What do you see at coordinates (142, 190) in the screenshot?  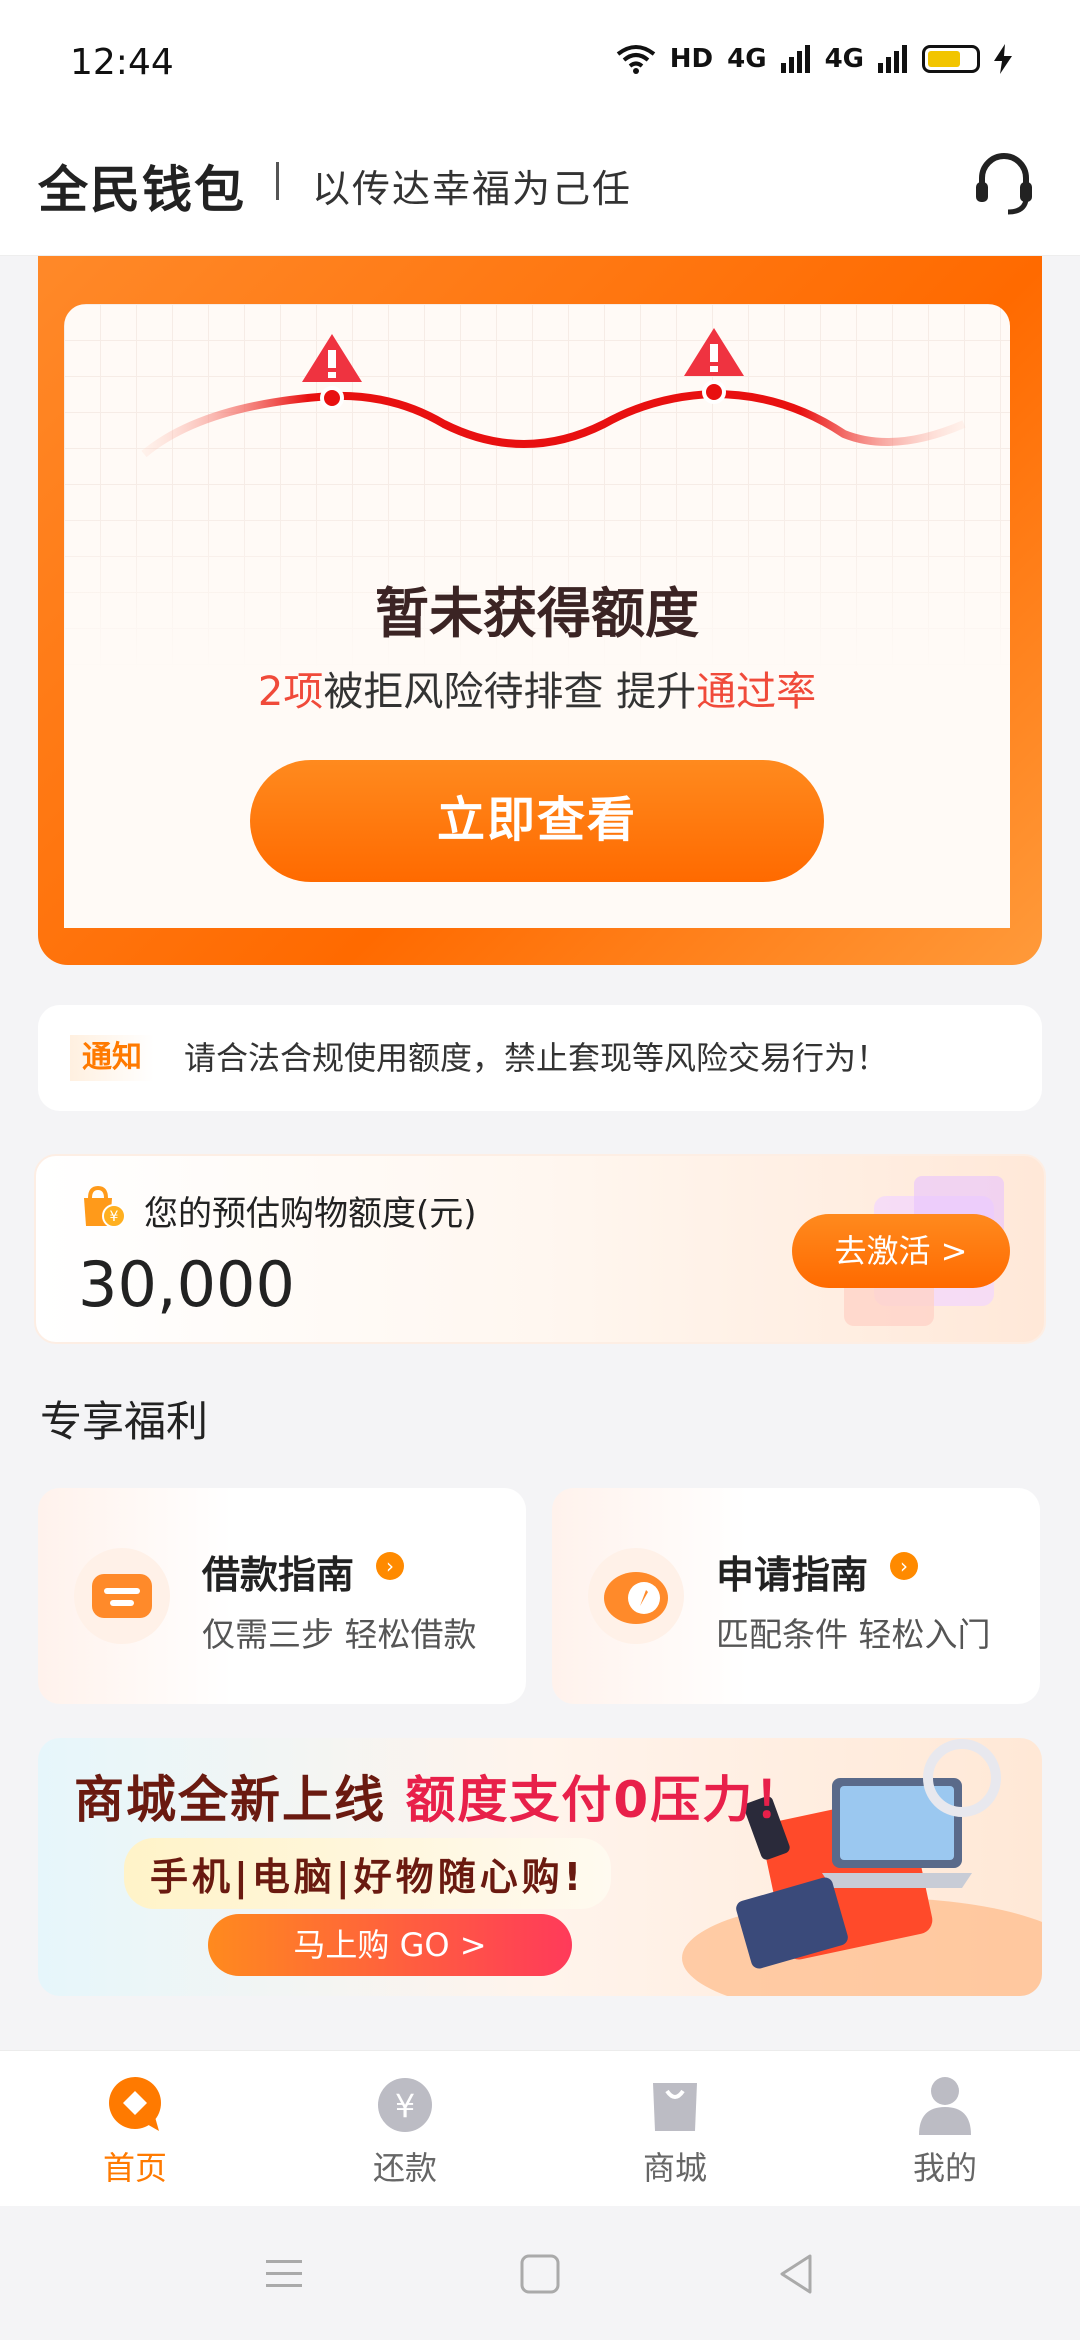 I see `app-name: 全民钱包` at bounding box center [142, 190].